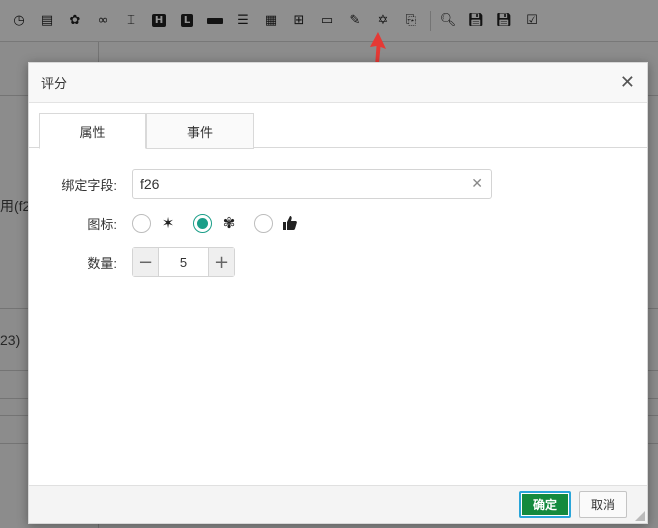 This screenshot has width=658, height=528. What do you see at coordinates (477, 184) in the screenshot?
I see `clear-icon: ✕` at bounding box center [477, 184].